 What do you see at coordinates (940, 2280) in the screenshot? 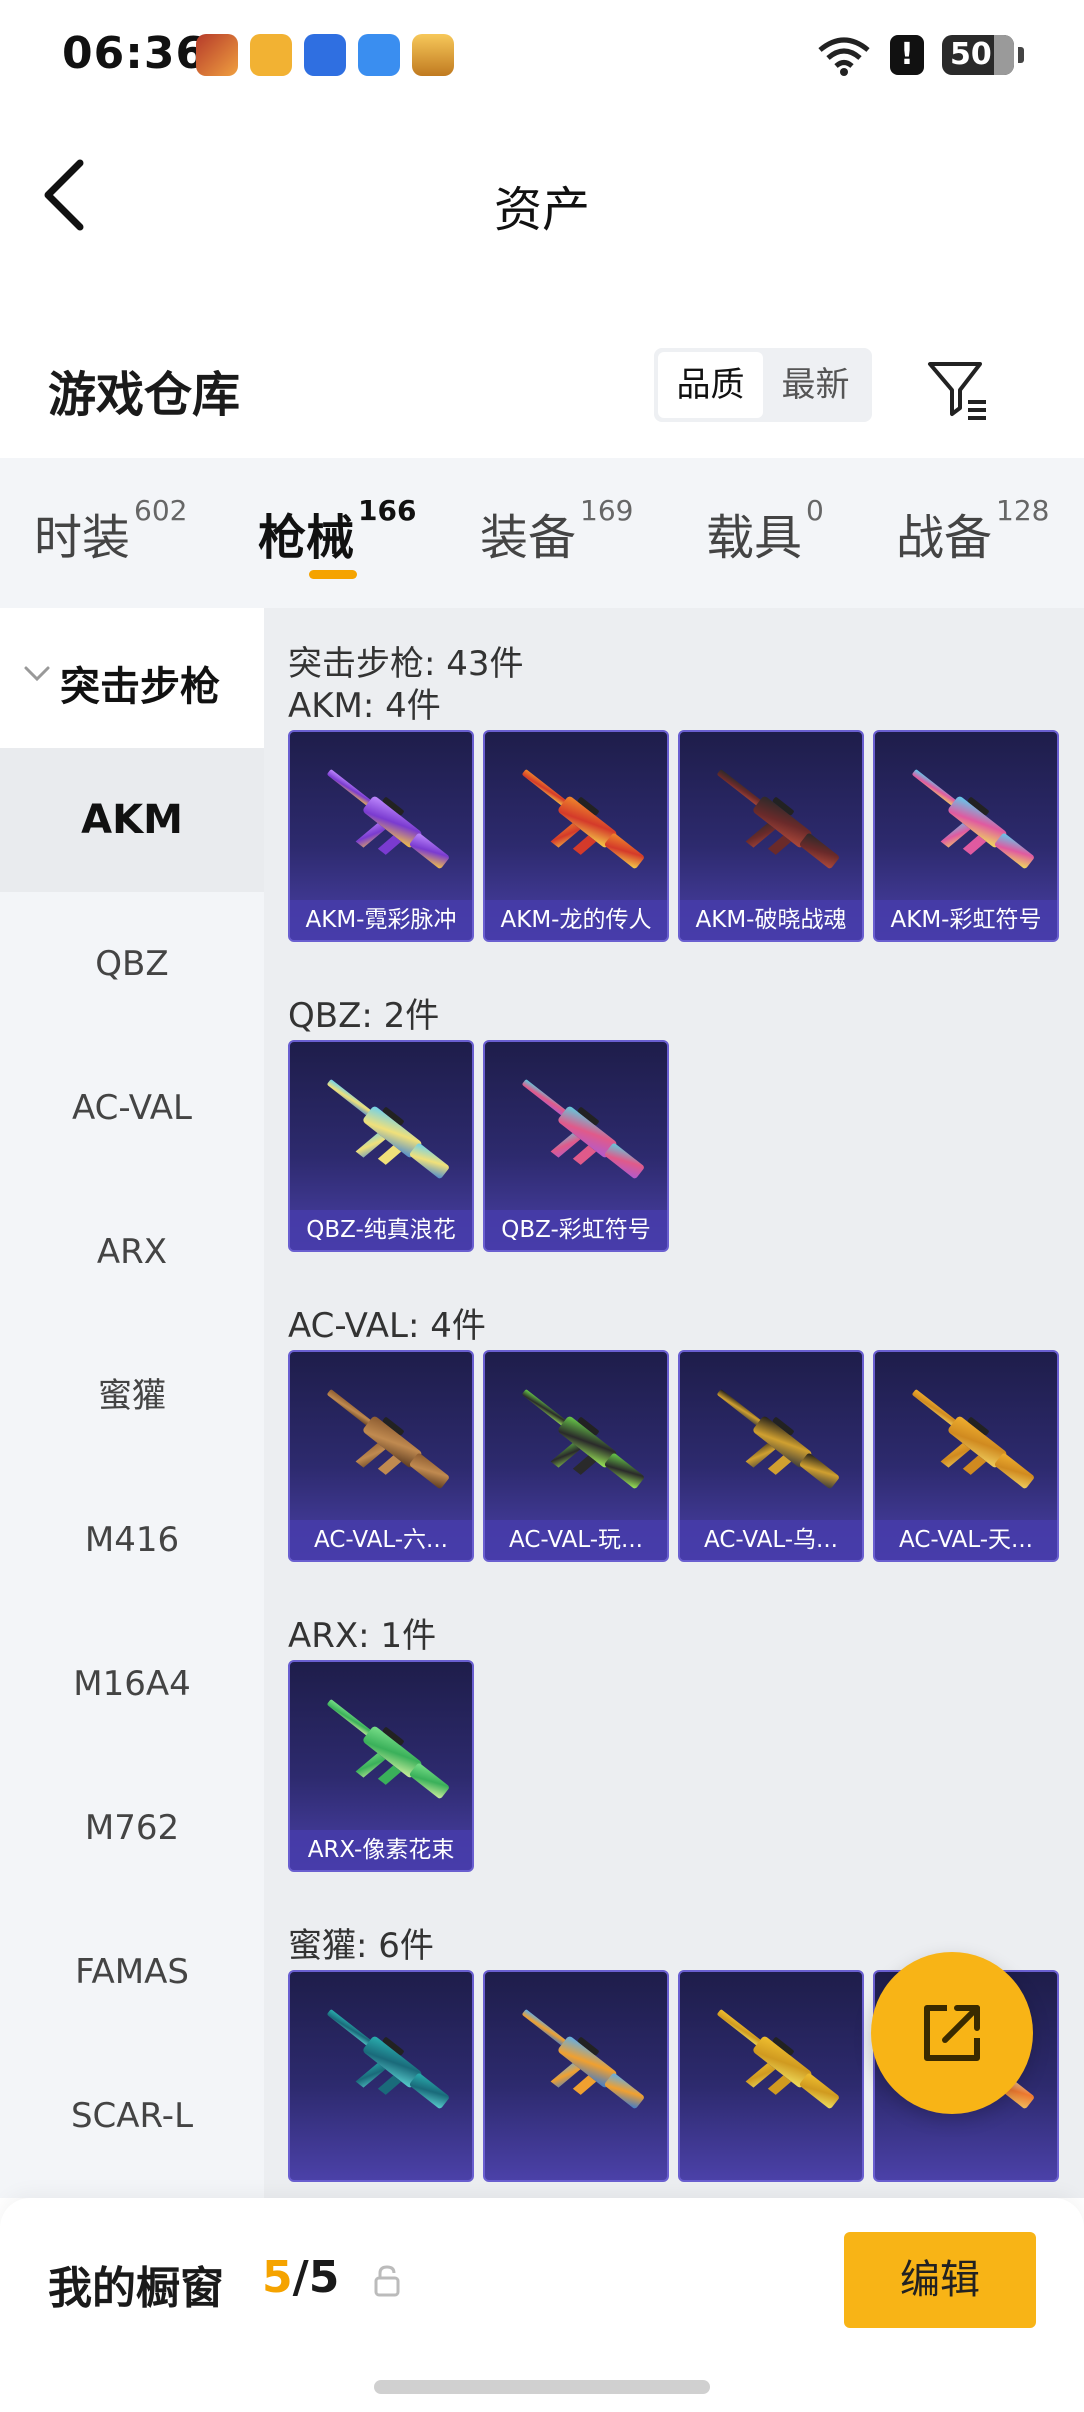
I see `edit-button: 编辑` at bounding box center [940, 2280].